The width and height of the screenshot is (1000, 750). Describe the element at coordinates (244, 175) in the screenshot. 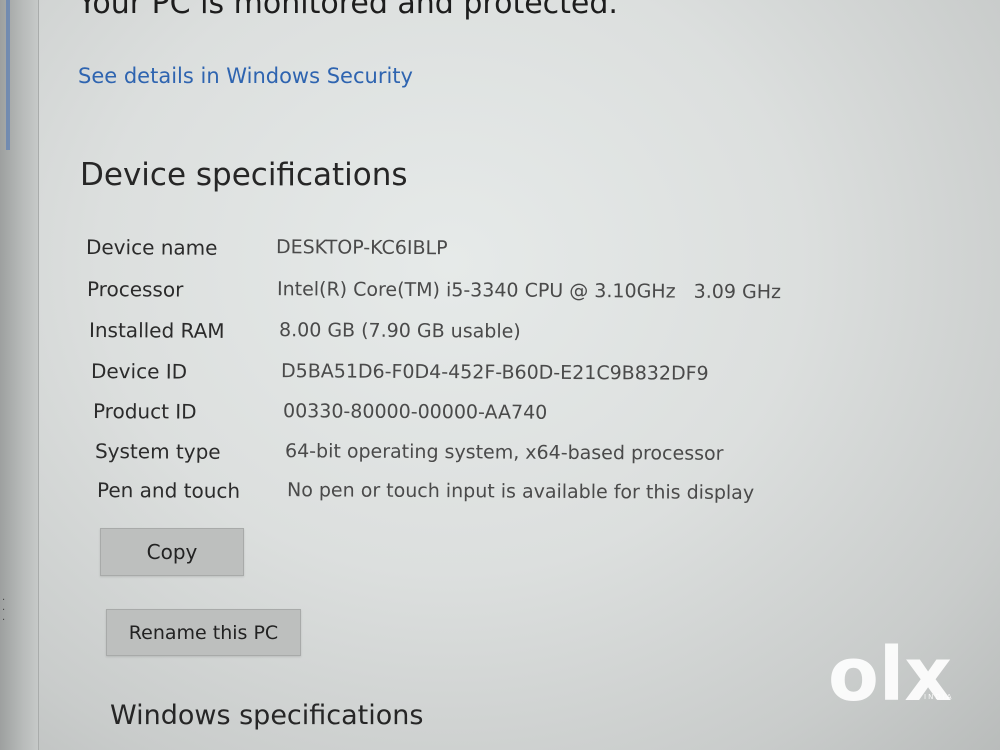

I see `device-specifications-title: Device specifications` at that location.